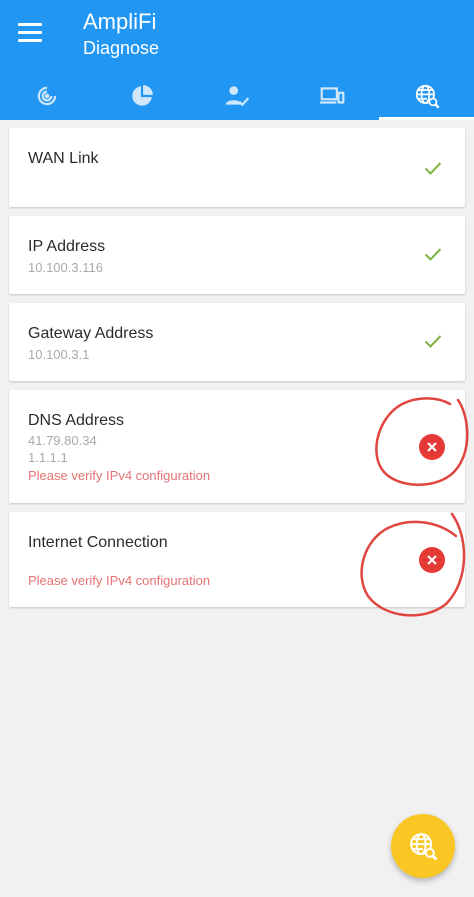 The image size is (474, 897). What do you see at coordinates (237, 167) in the screenshot?
I see `wan-link-card: WAN Link` at bounding box center [237, 167].